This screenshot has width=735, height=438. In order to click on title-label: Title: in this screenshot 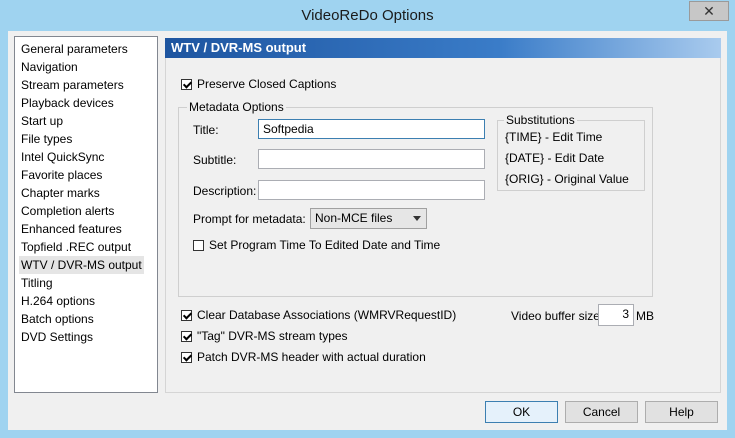, I will do `click(206, 130)`.